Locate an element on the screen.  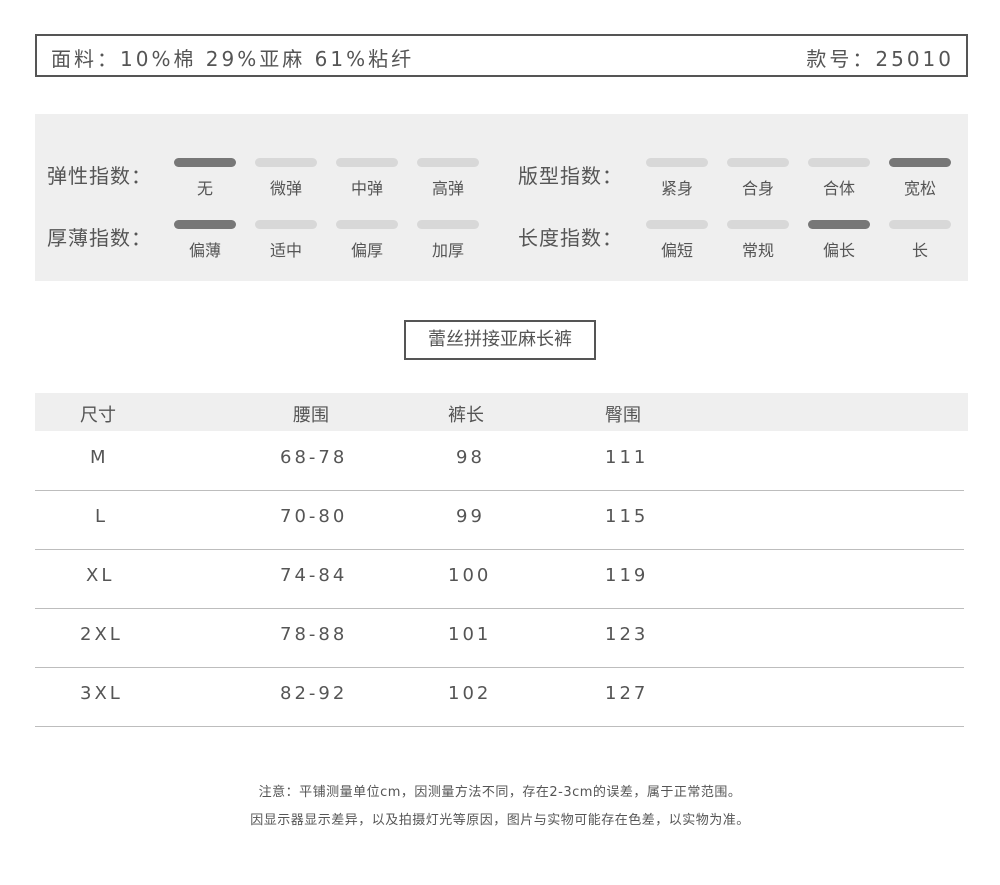
cell-waist: 78-88 is located at coordinates (314, 634).